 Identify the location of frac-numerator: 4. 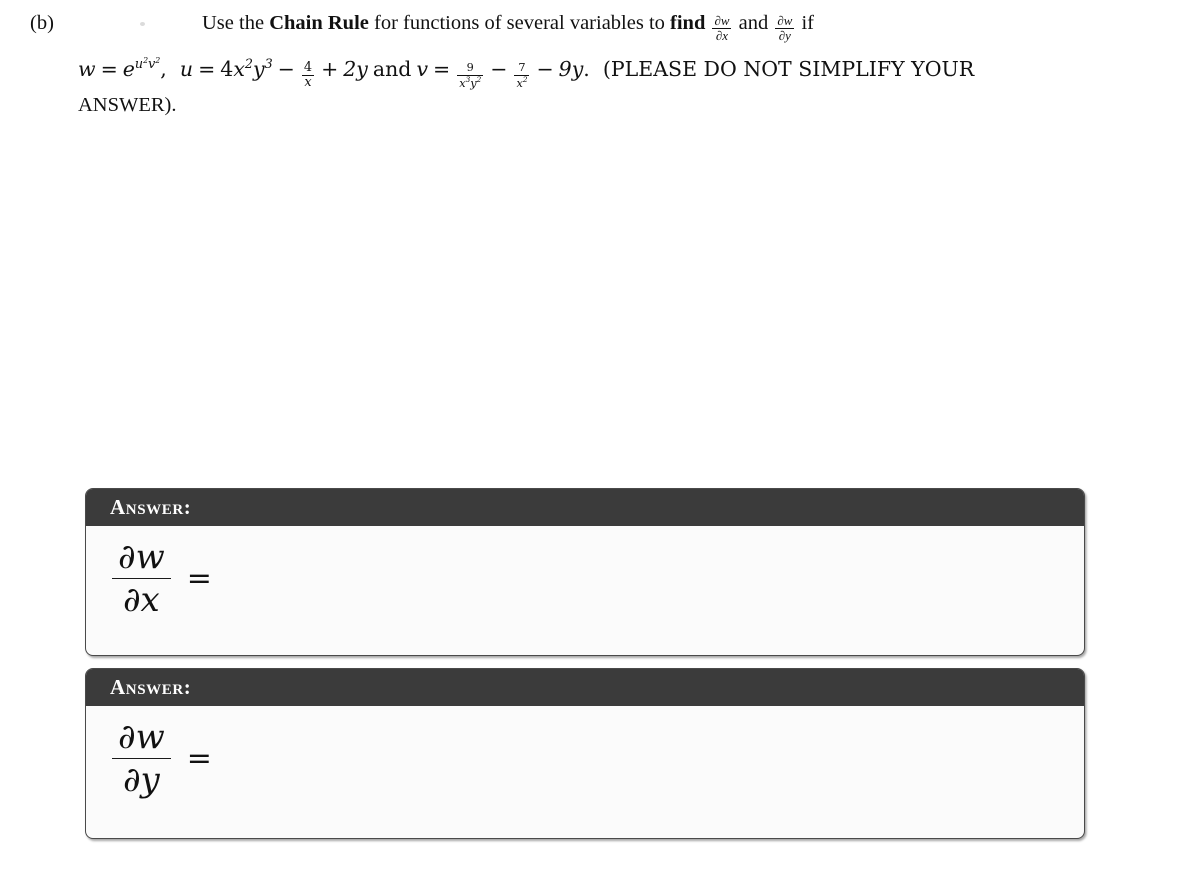
(308, 68).